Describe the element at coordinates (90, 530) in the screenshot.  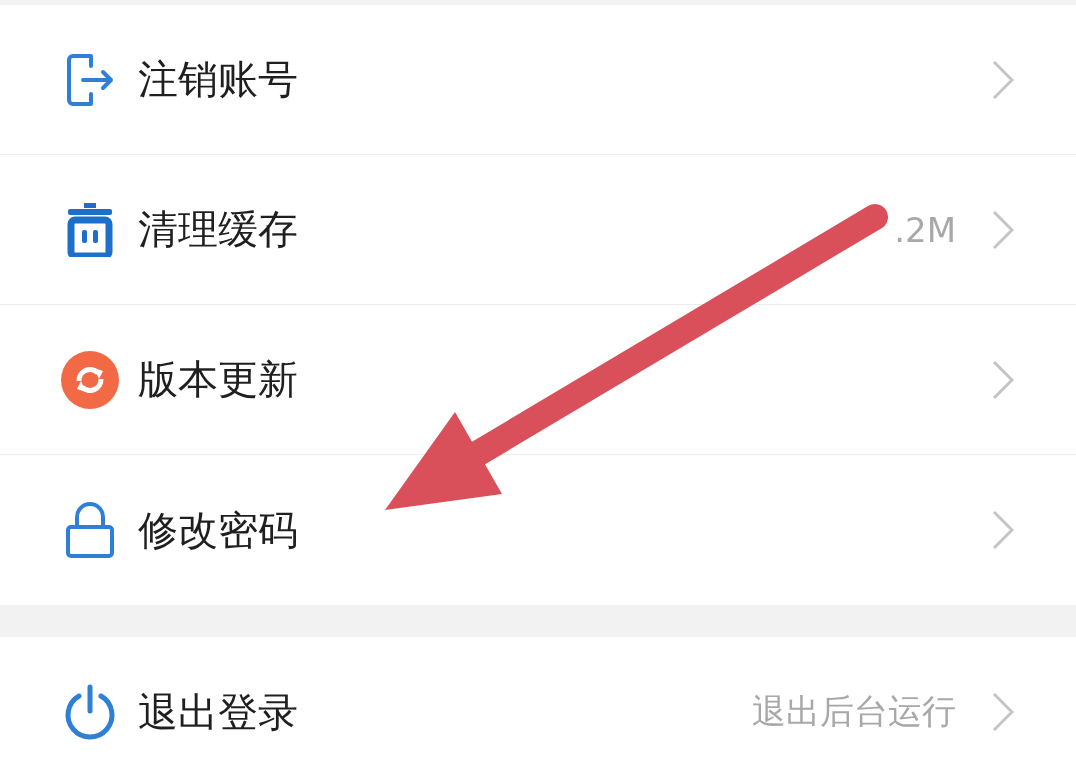
I see `lock-icon` at that location.